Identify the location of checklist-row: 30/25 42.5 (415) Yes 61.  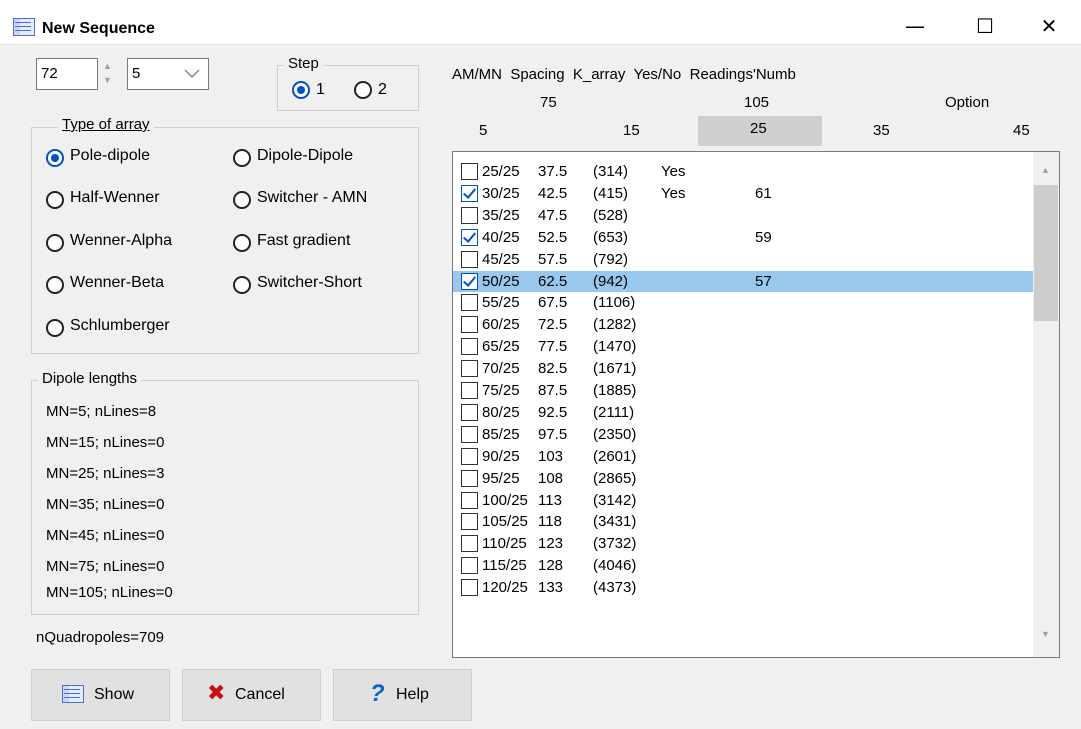
(743, 193).